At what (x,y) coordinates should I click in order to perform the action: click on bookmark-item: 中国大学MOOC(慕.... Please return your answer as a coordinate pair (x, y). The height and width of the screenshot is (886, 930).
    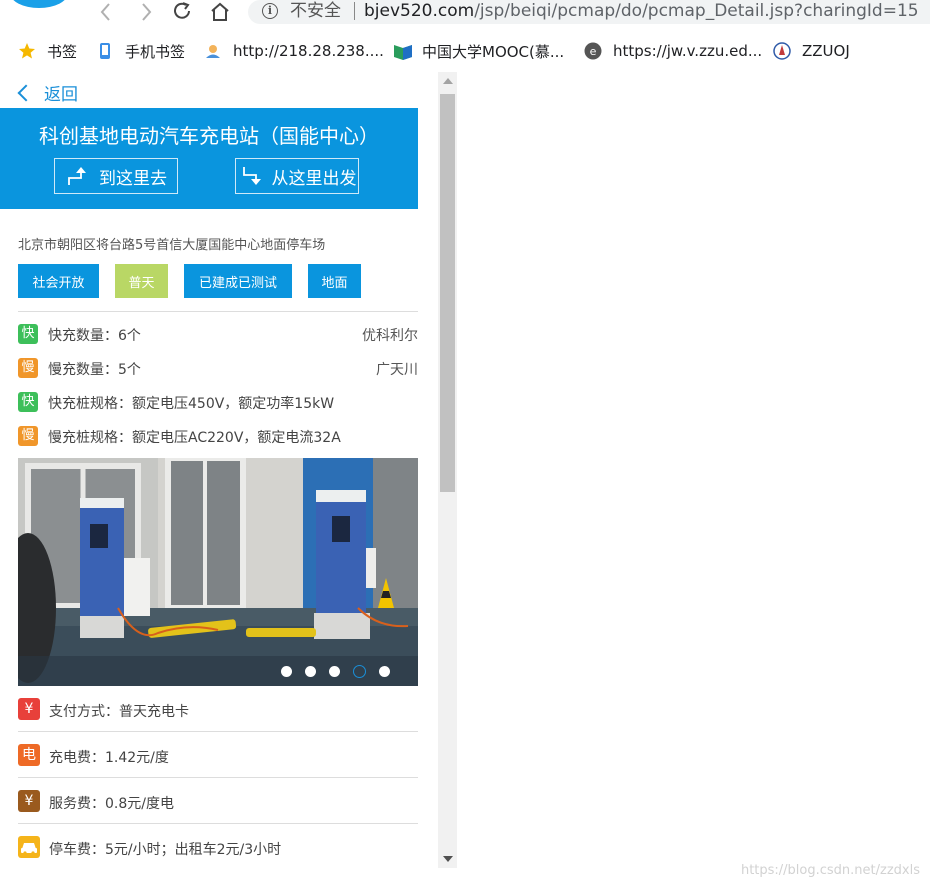
    Looking at the image, I should click on (478, 51).